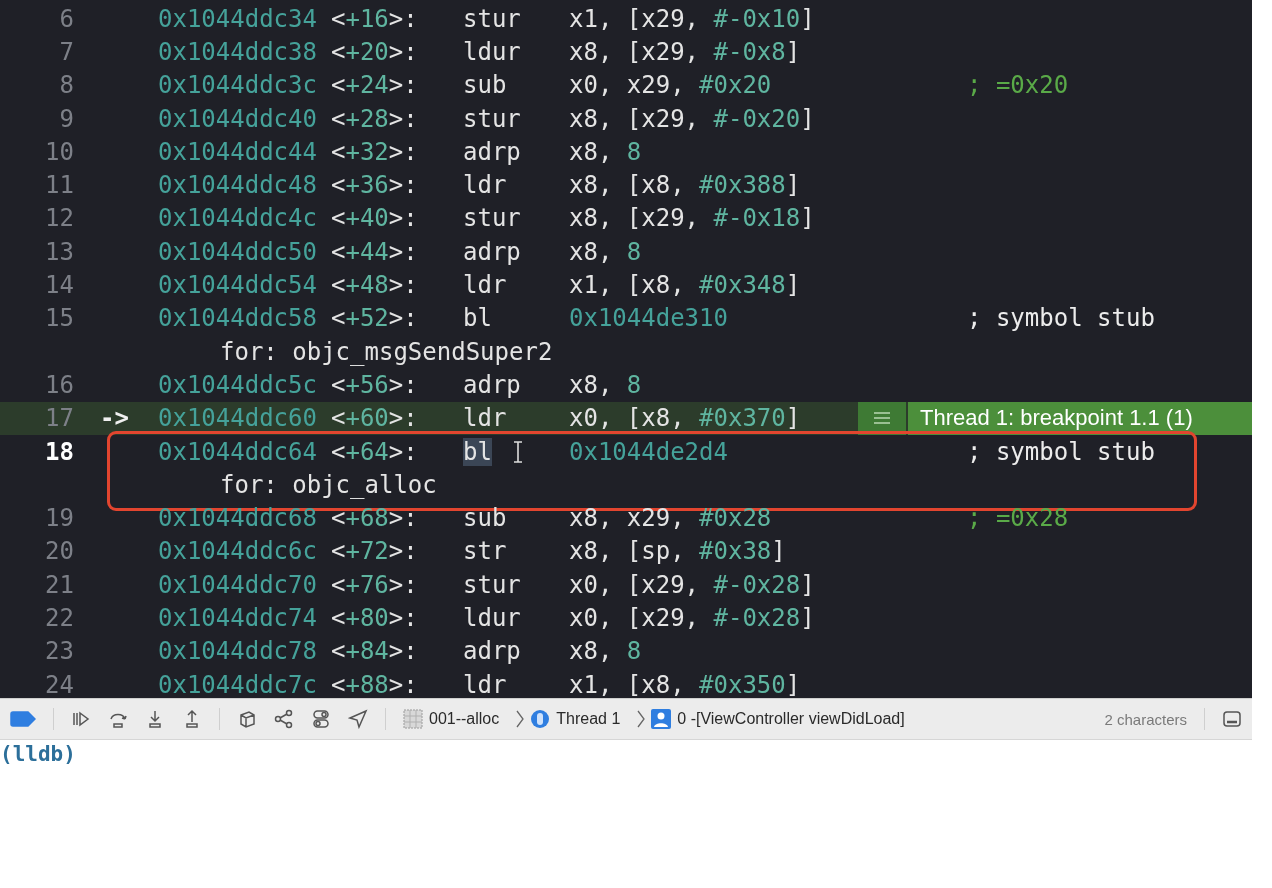 Image resolution: width=1272 pixels, height=888 pixels. I want to click on line-number: 20, so click(59, 551).